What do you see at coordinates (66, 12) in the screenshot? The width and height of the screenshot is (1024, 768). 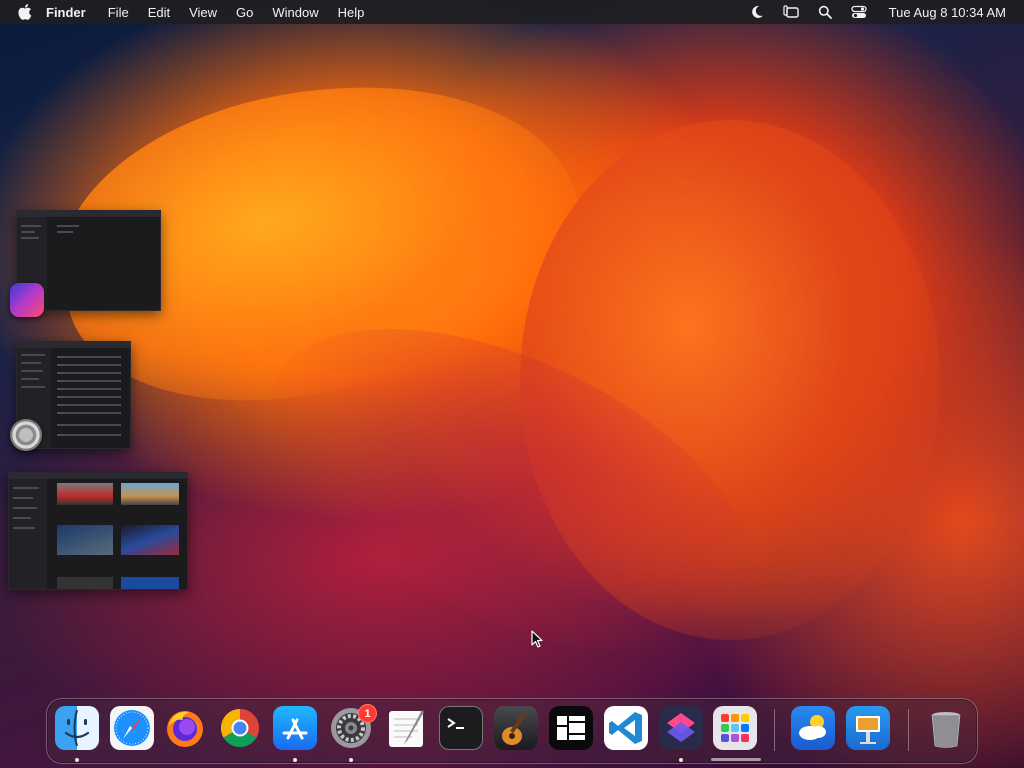 I see `menu-app-name: Finder` at bounding box center [66, 12].